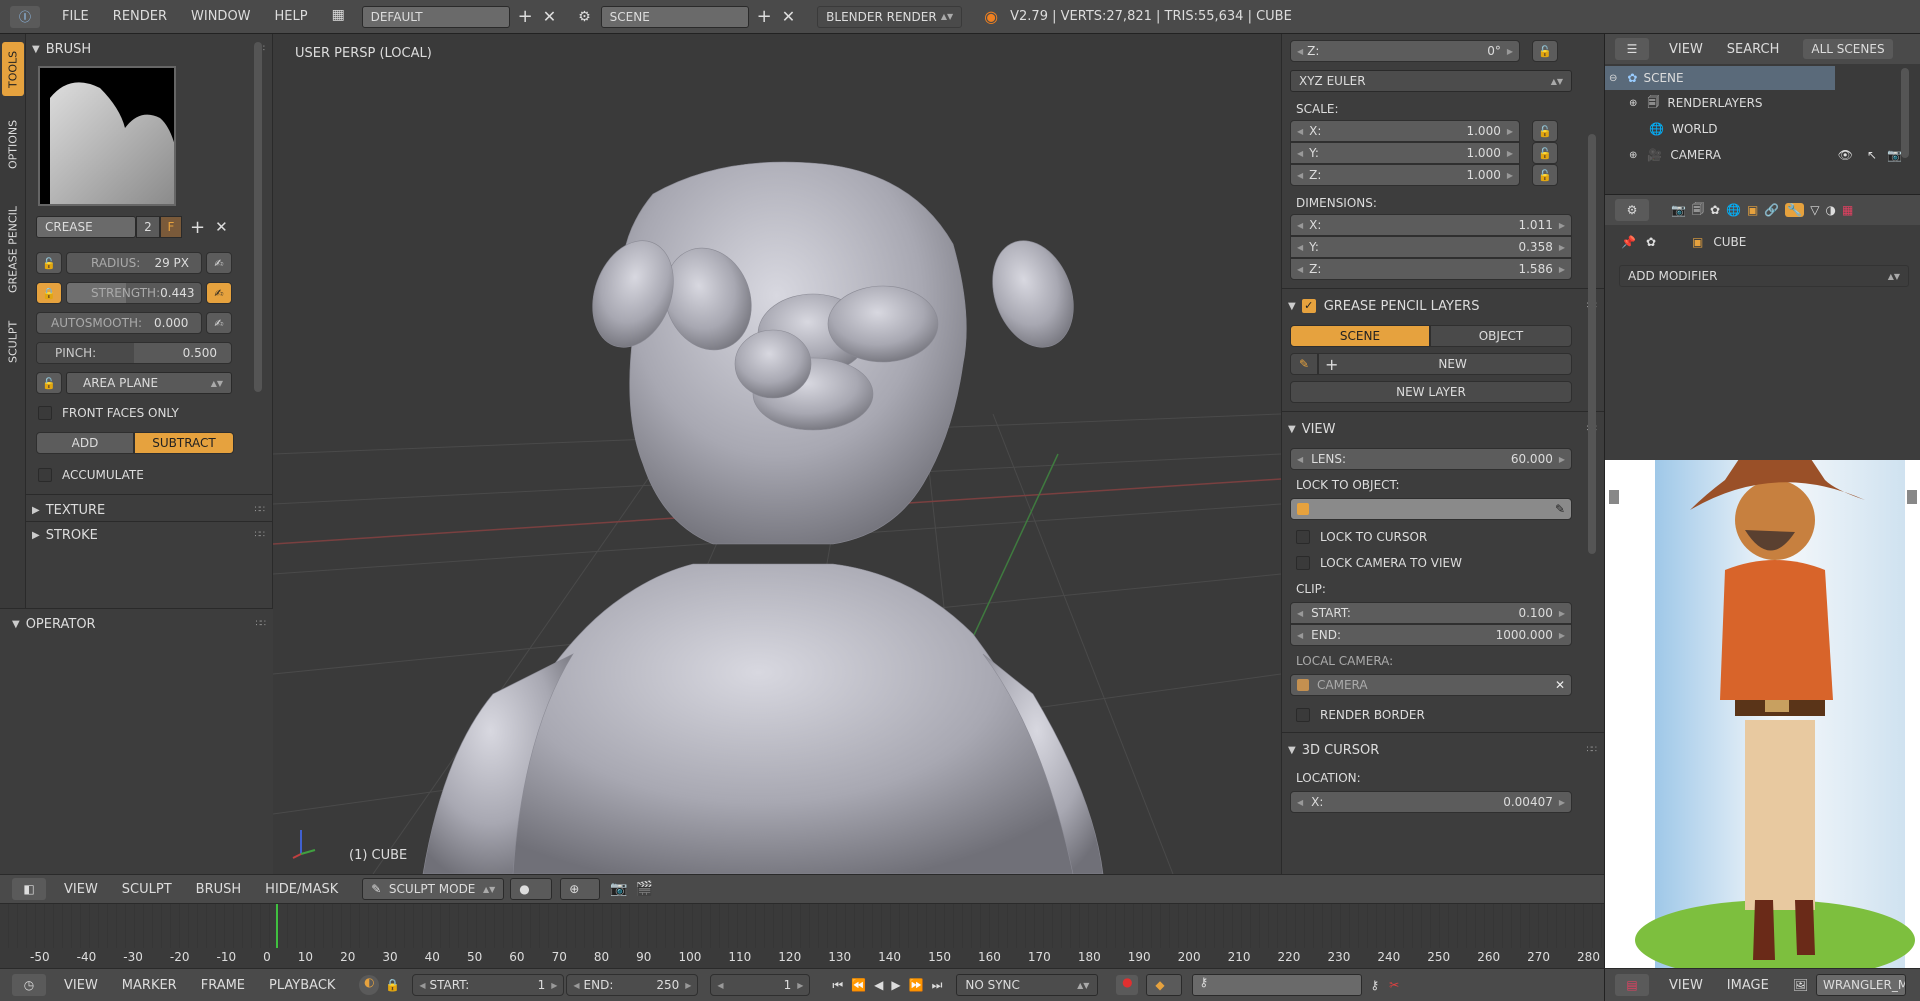 Image resolution: width=1920 pixels, height=1001 pixels. Describe the element at coordinates (1894, 155) in the screenshot. I see `renderable-camera-icon: 📷` at that location.